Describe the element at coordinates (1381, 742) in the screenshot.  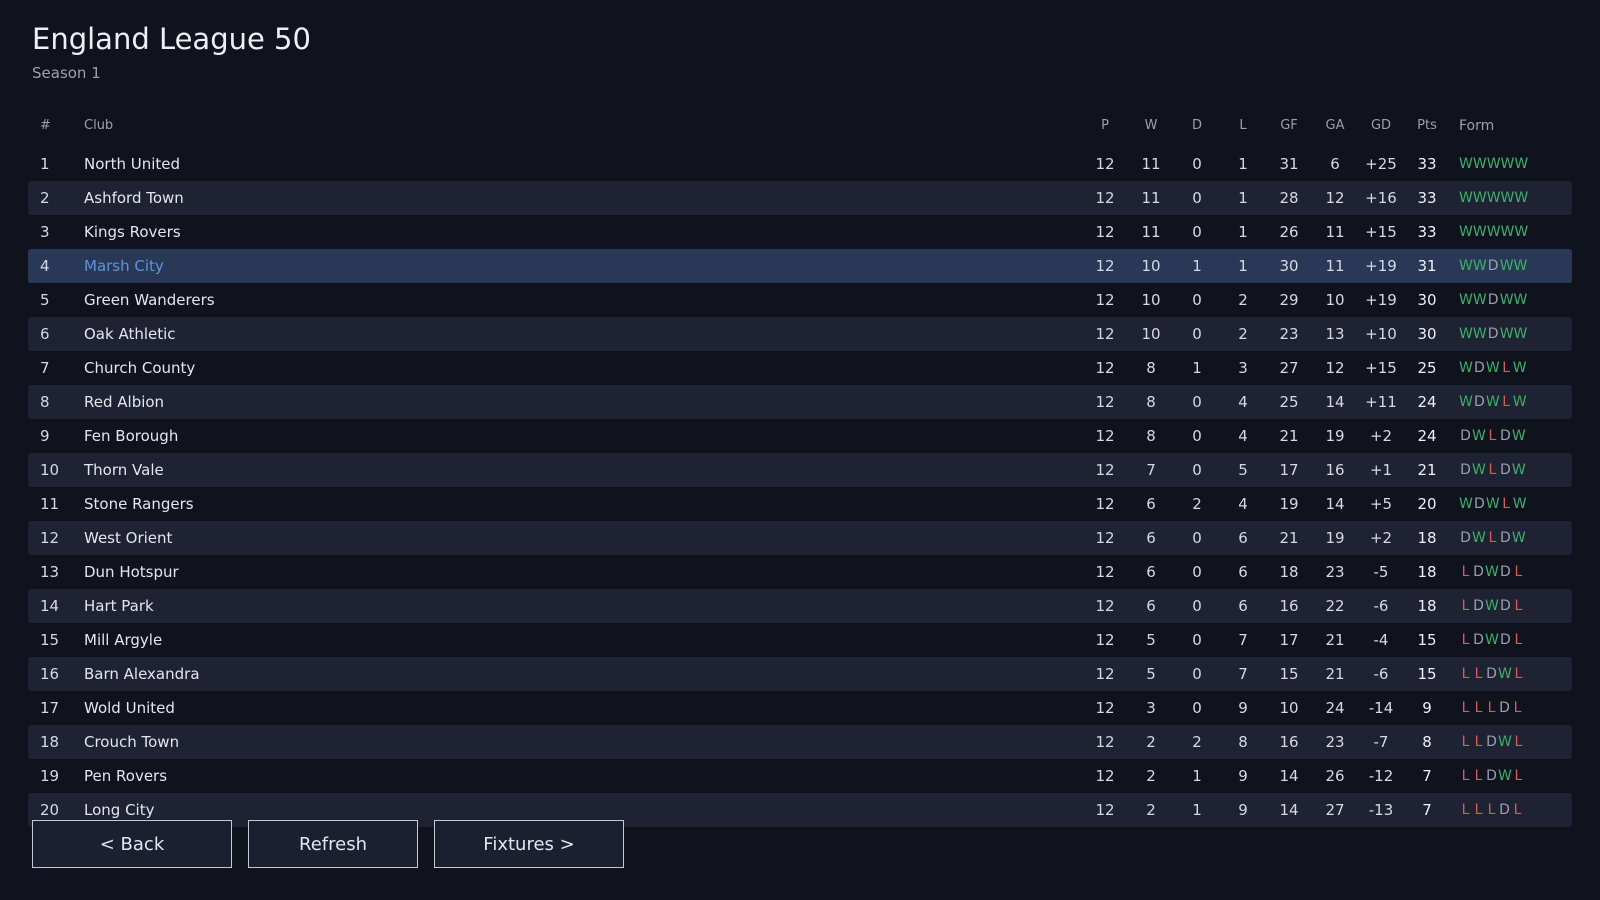
I see `goal-difference: -7` at that location.